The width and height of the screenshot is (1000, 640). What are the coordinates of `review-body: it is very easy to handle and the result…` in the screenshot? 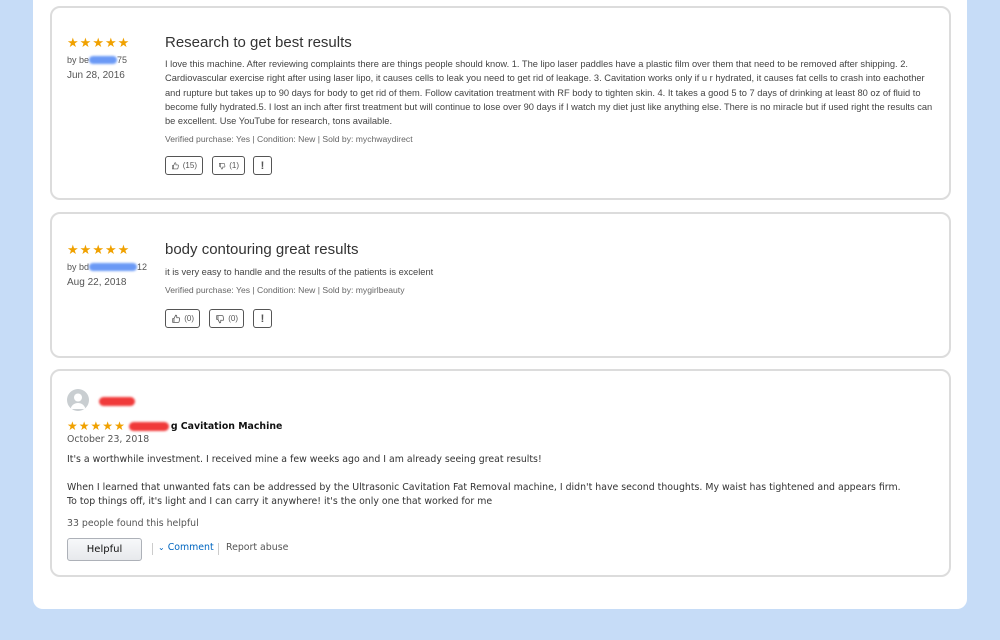 It's located at (299, 272).